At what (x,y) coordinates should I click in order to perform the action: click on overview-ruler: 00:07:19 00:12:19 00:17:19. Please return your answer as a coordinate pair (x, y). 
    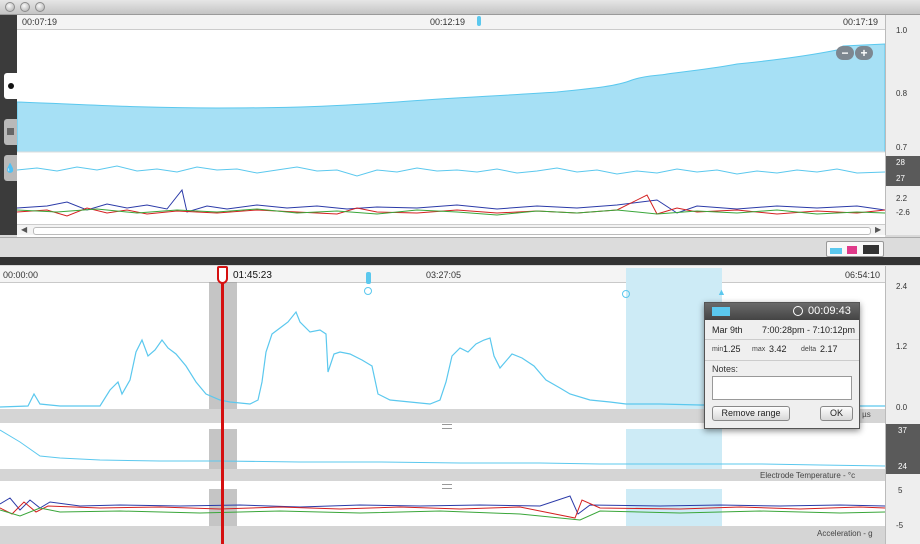
    Looking at the image, I should click on (451, 22).